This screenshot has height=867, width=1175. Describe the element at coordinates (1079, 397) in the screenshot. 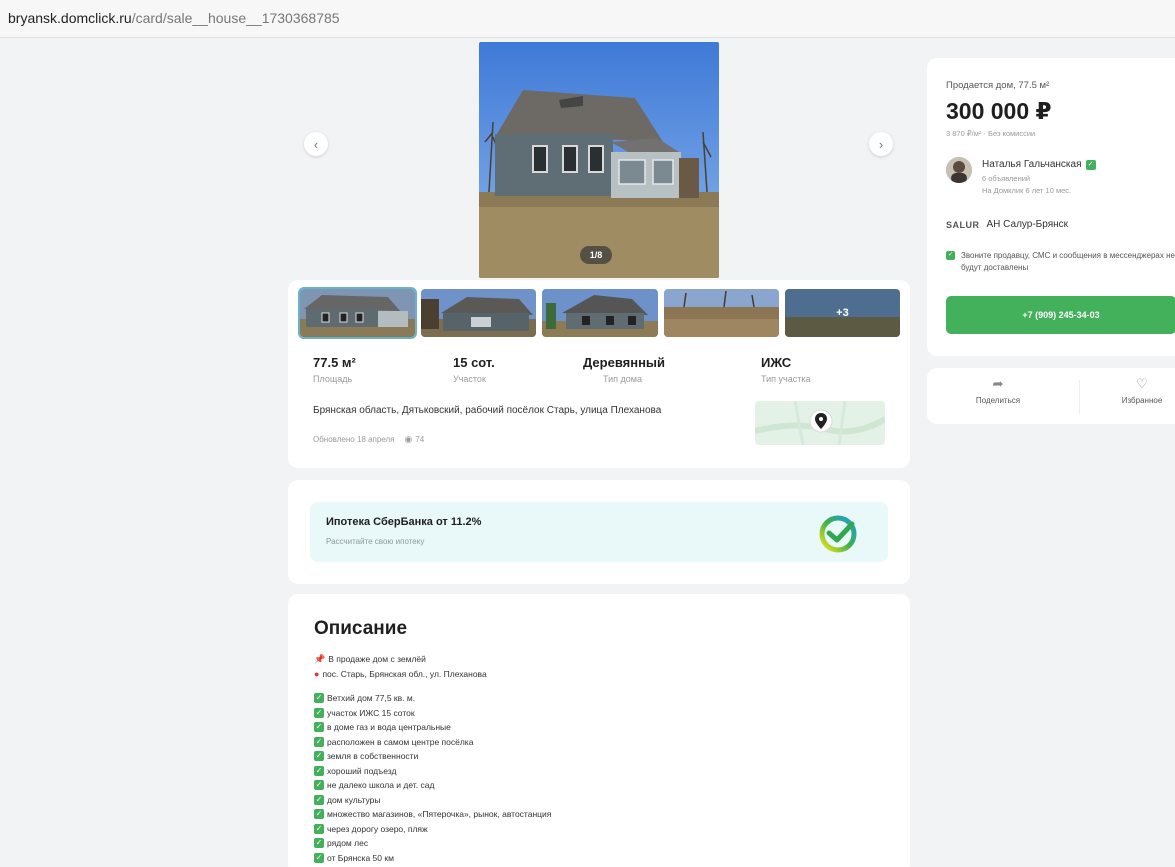

I see `actions-divider` at that location.